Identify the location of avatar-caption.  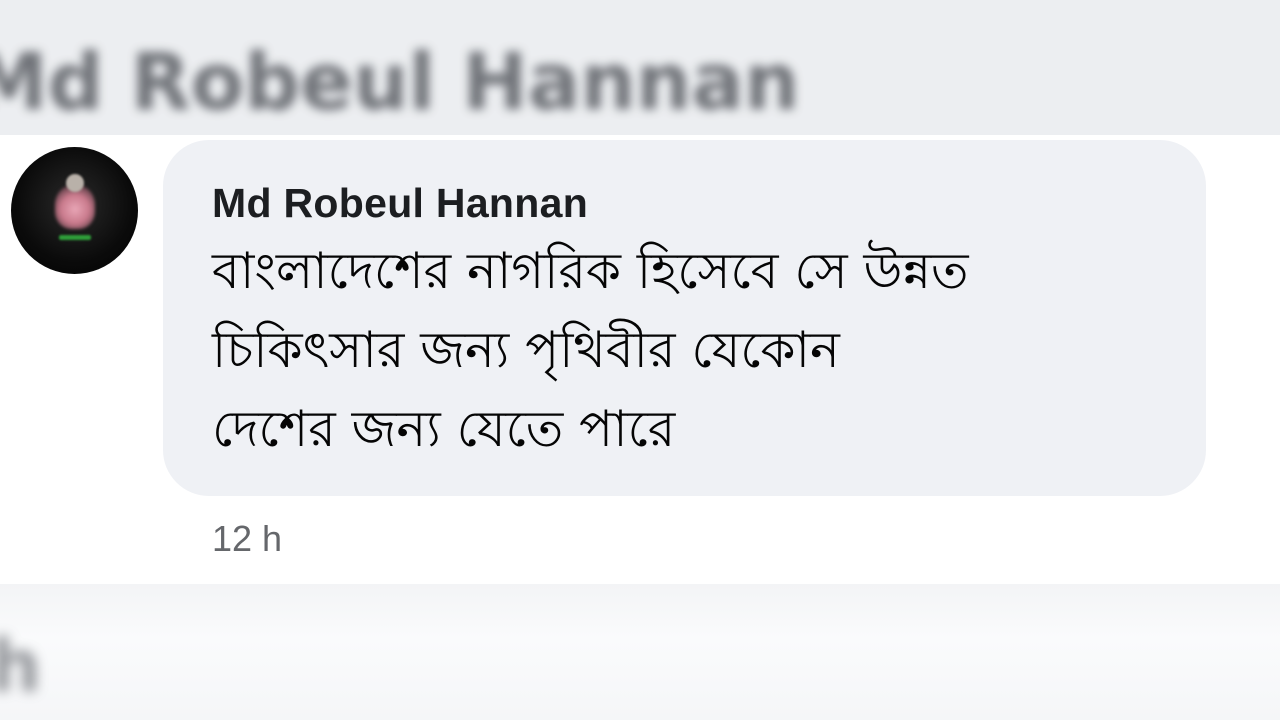
(75, 237).